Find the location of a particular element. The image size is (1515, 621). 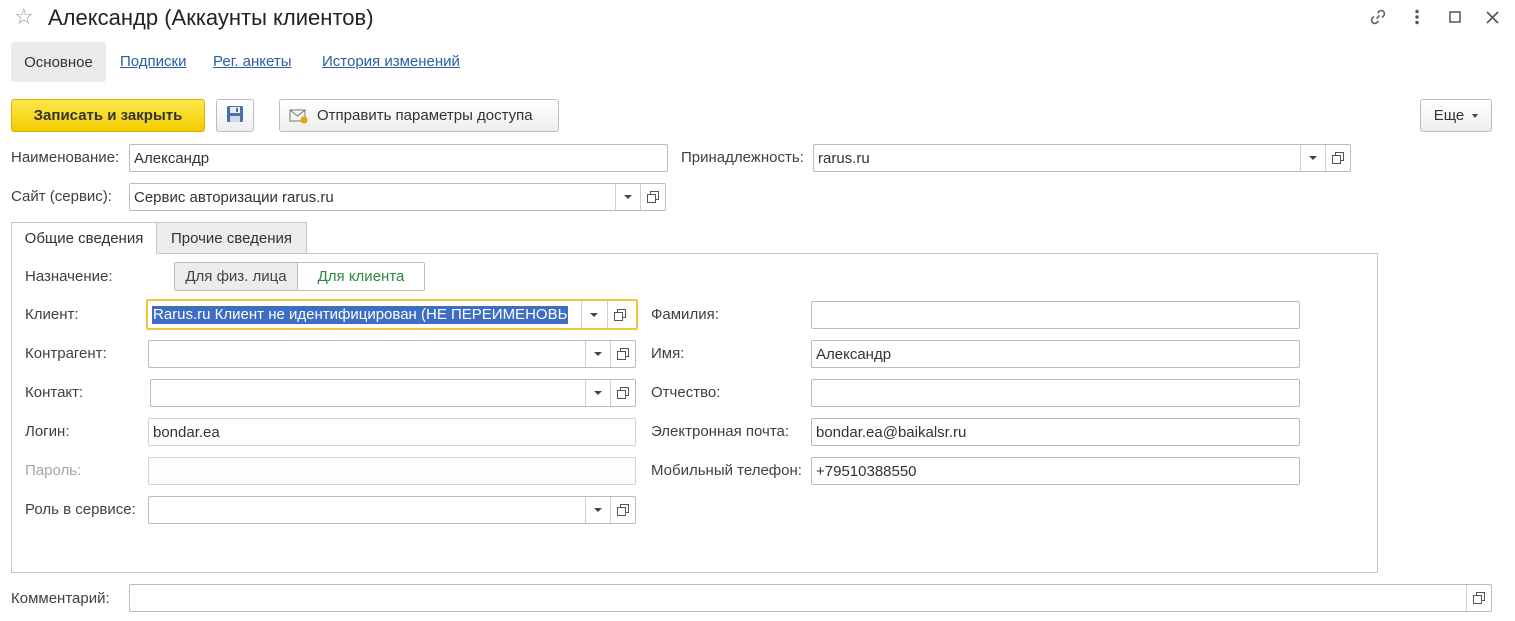

site-select: Сервис авторизации rarus.ru is located at coordinates (397, 197).